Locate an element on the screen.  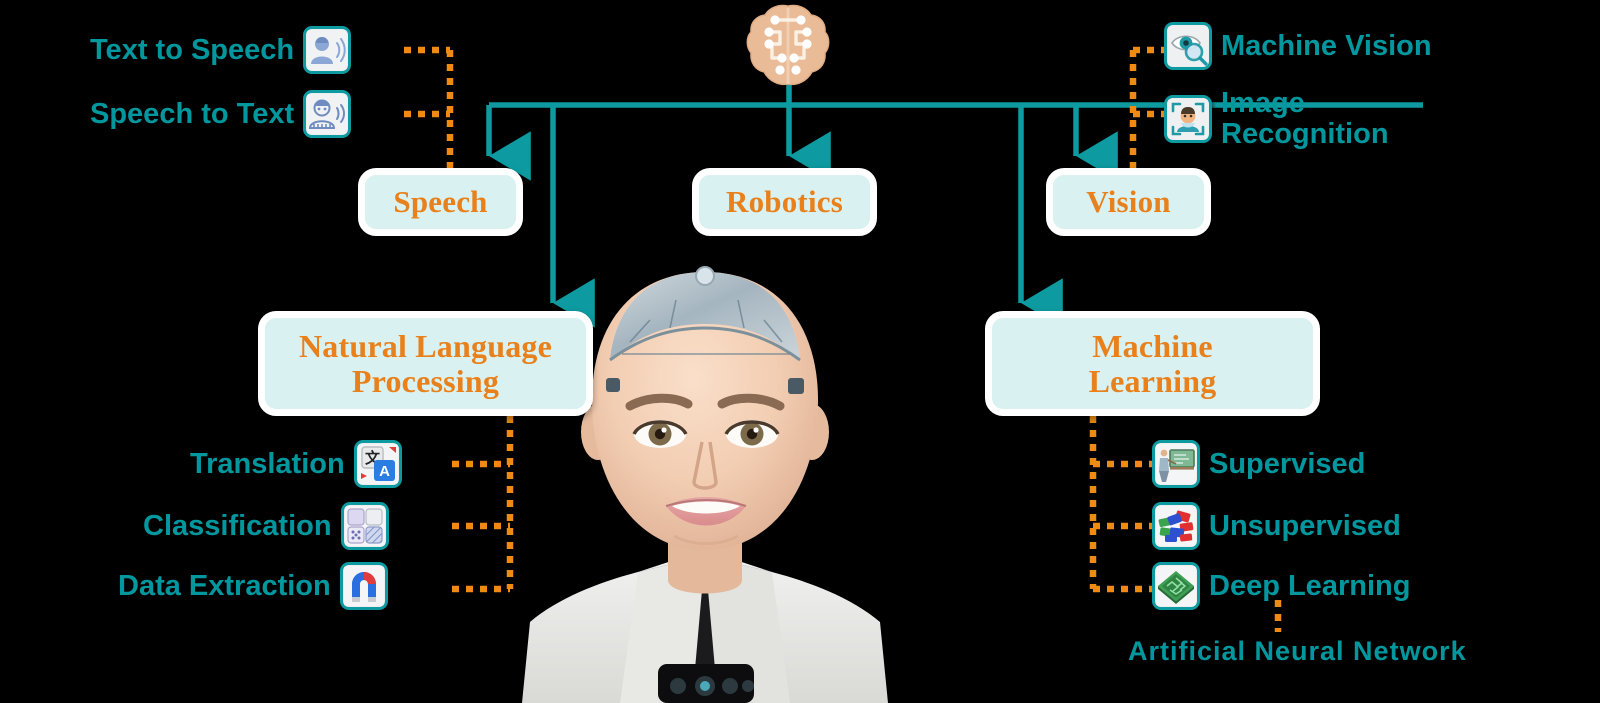
leaf-image-recognition-label: Image Recognition is located at coordinates (1305, 118).